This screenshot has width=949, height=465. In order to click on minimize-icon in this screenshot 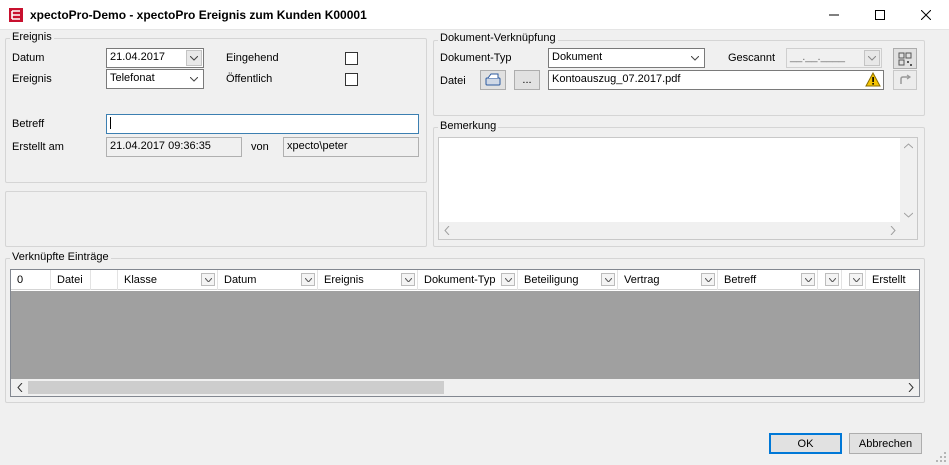, I will do `click(834, 15)`.